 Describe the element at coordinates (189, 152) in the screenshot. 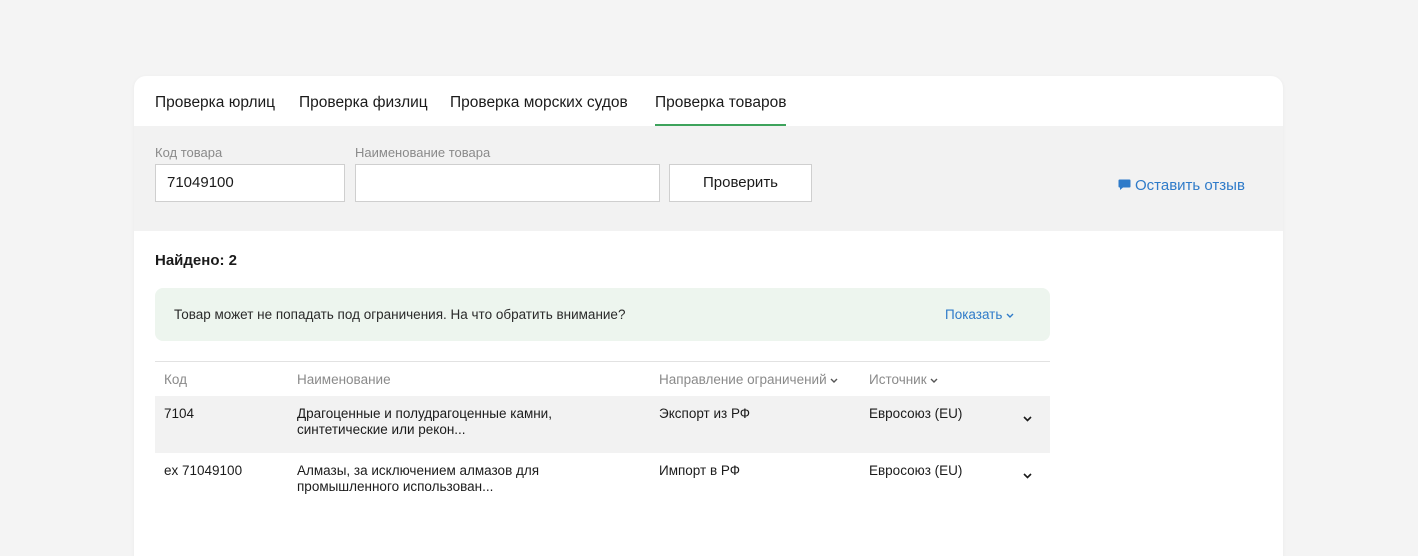

I see `code-field-label: Код товара` at that location.